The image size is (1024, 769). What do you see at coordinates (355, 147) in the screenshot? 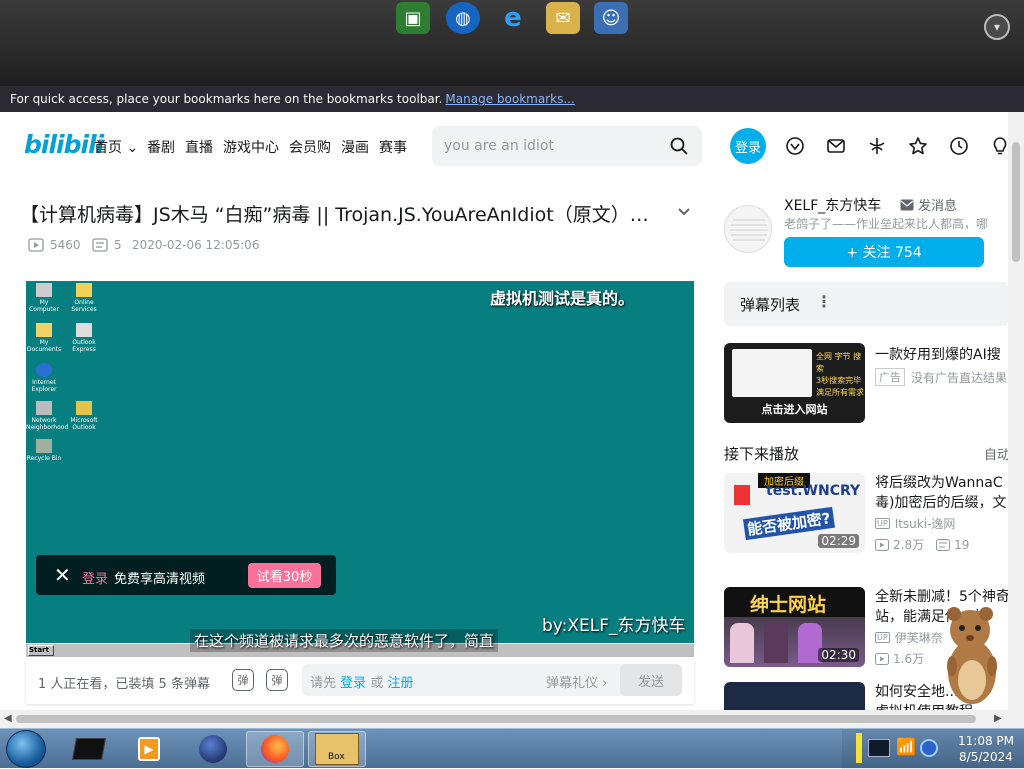
I see `nav-manga: 漫画` at bounding box center [355, 147].